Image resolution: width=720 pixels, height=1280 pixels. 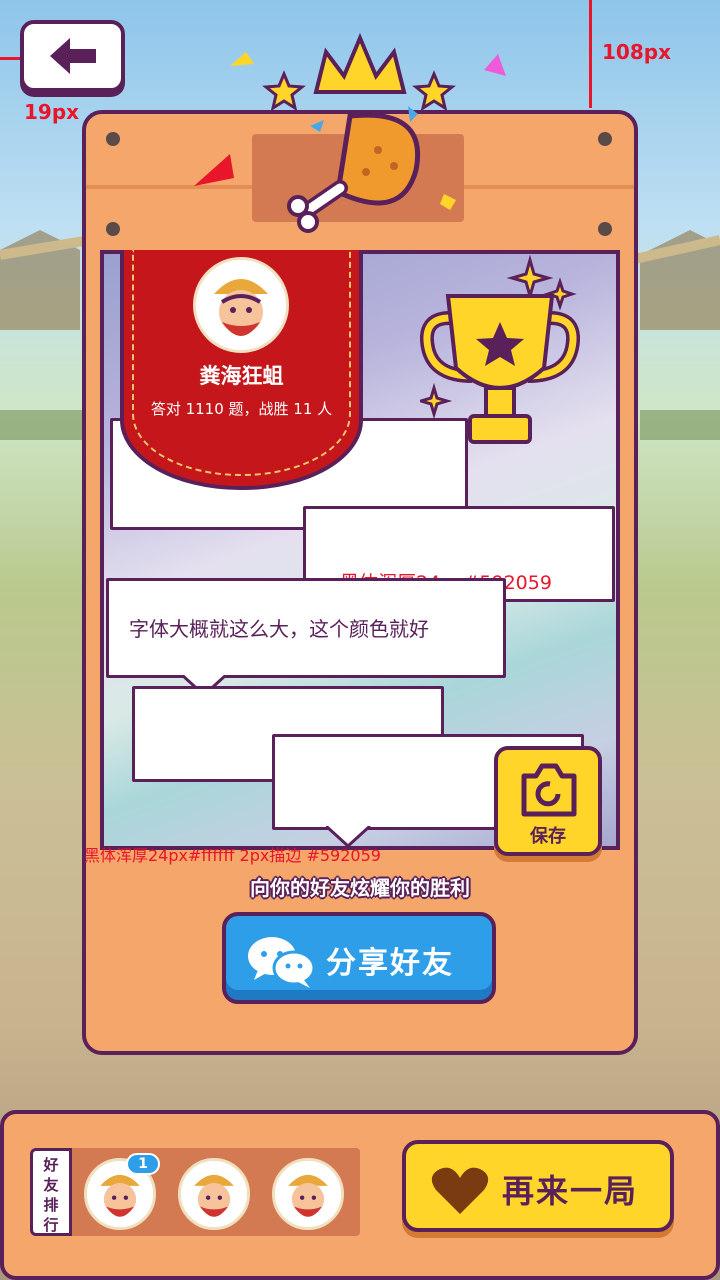 What do you see at coordinates (590, 54) in the screenshot?
I see `guide-line-right` at bounding box center [590, 54].